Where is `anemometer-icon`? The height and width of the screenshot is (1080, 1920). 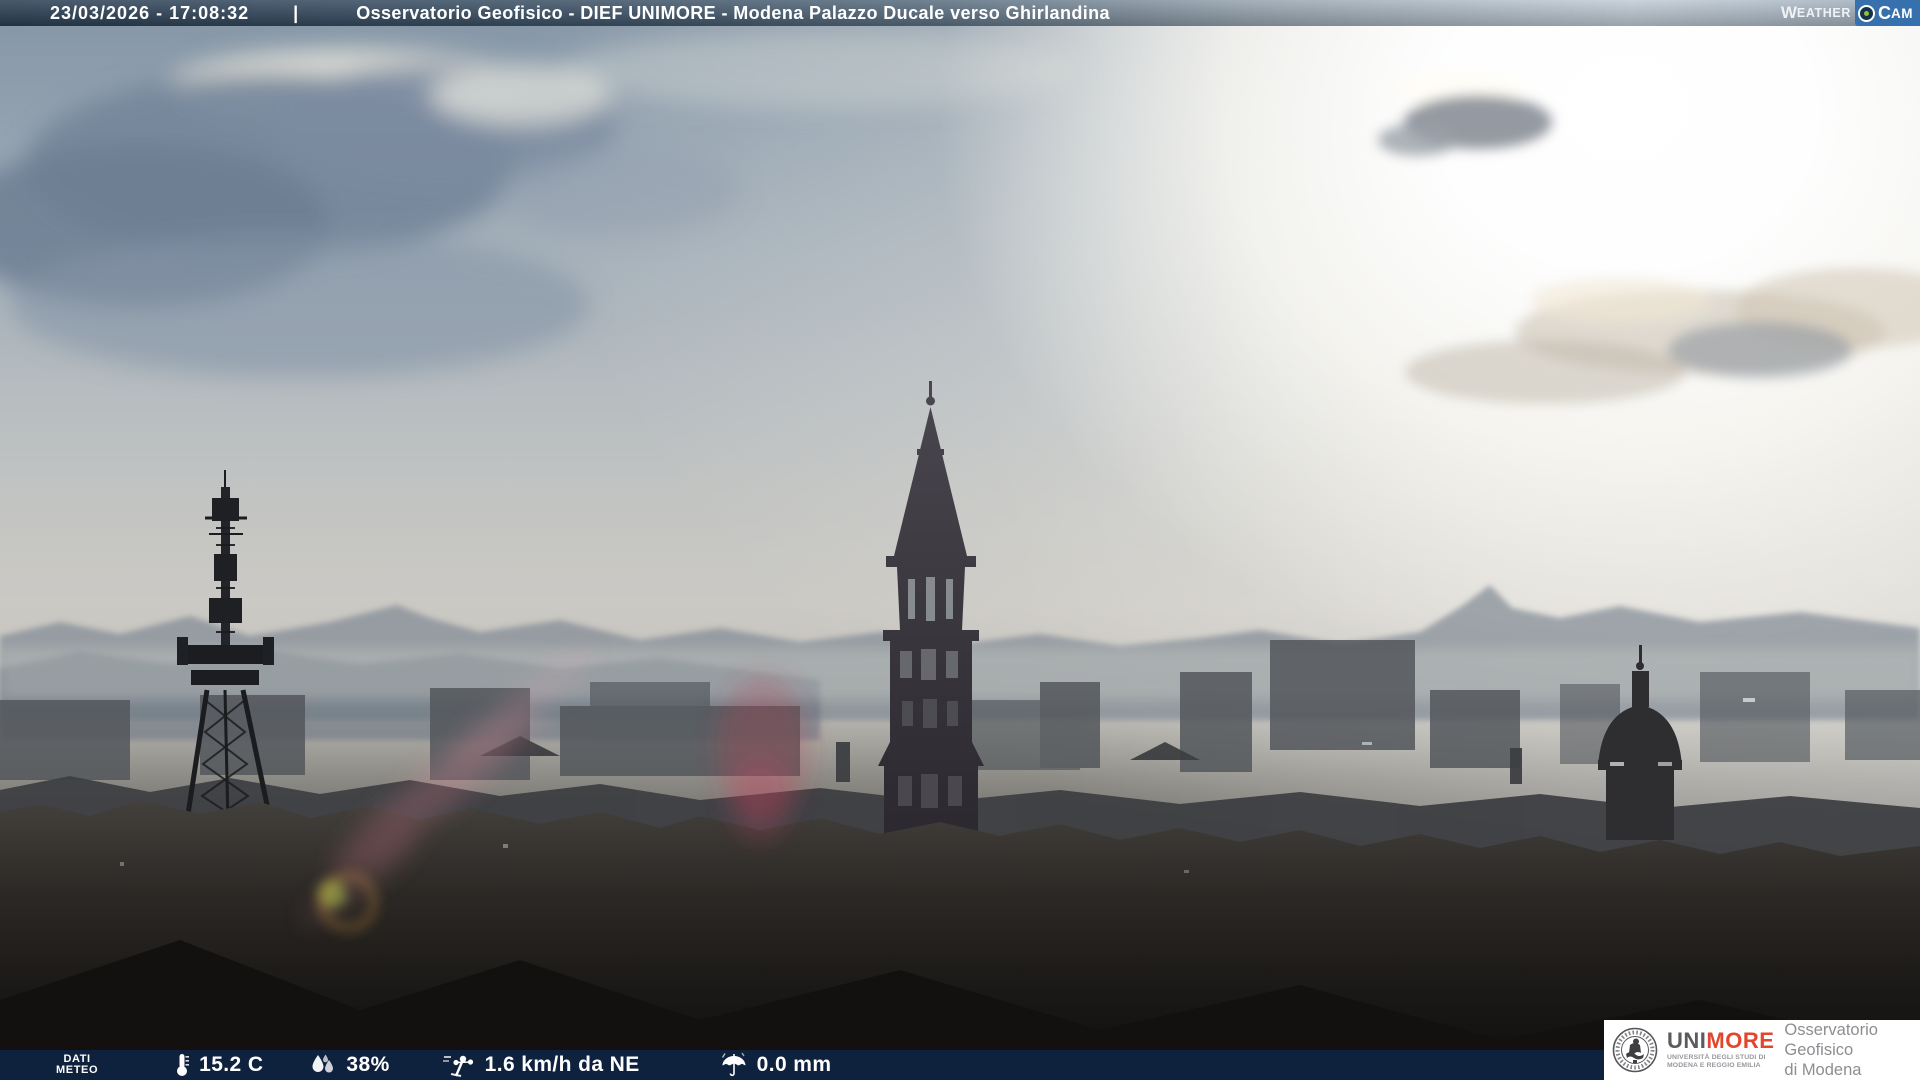 anemometer-icon is located at coordinates (457, 1066).